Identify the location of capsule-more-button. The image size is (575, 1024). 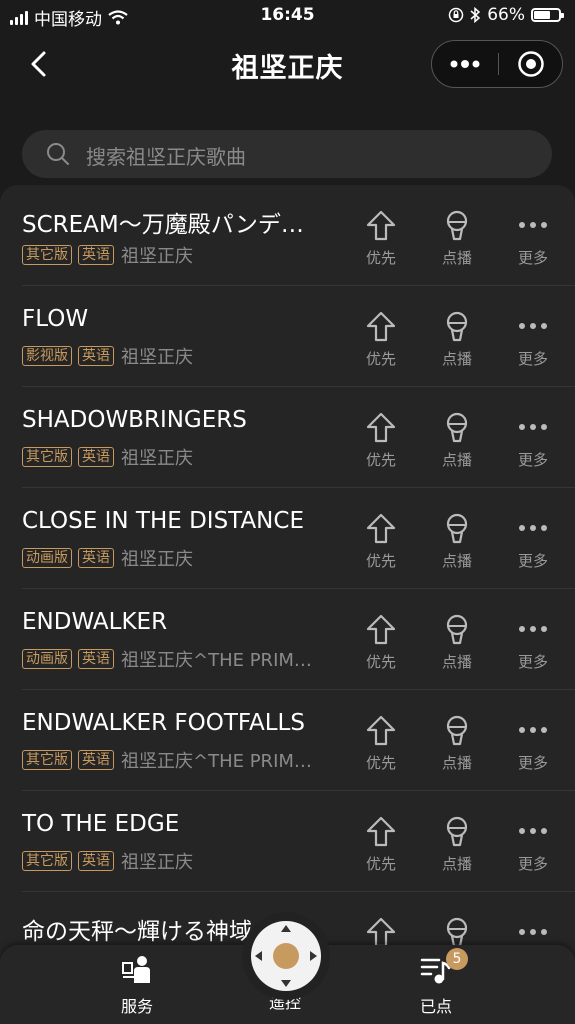
(465, 64).